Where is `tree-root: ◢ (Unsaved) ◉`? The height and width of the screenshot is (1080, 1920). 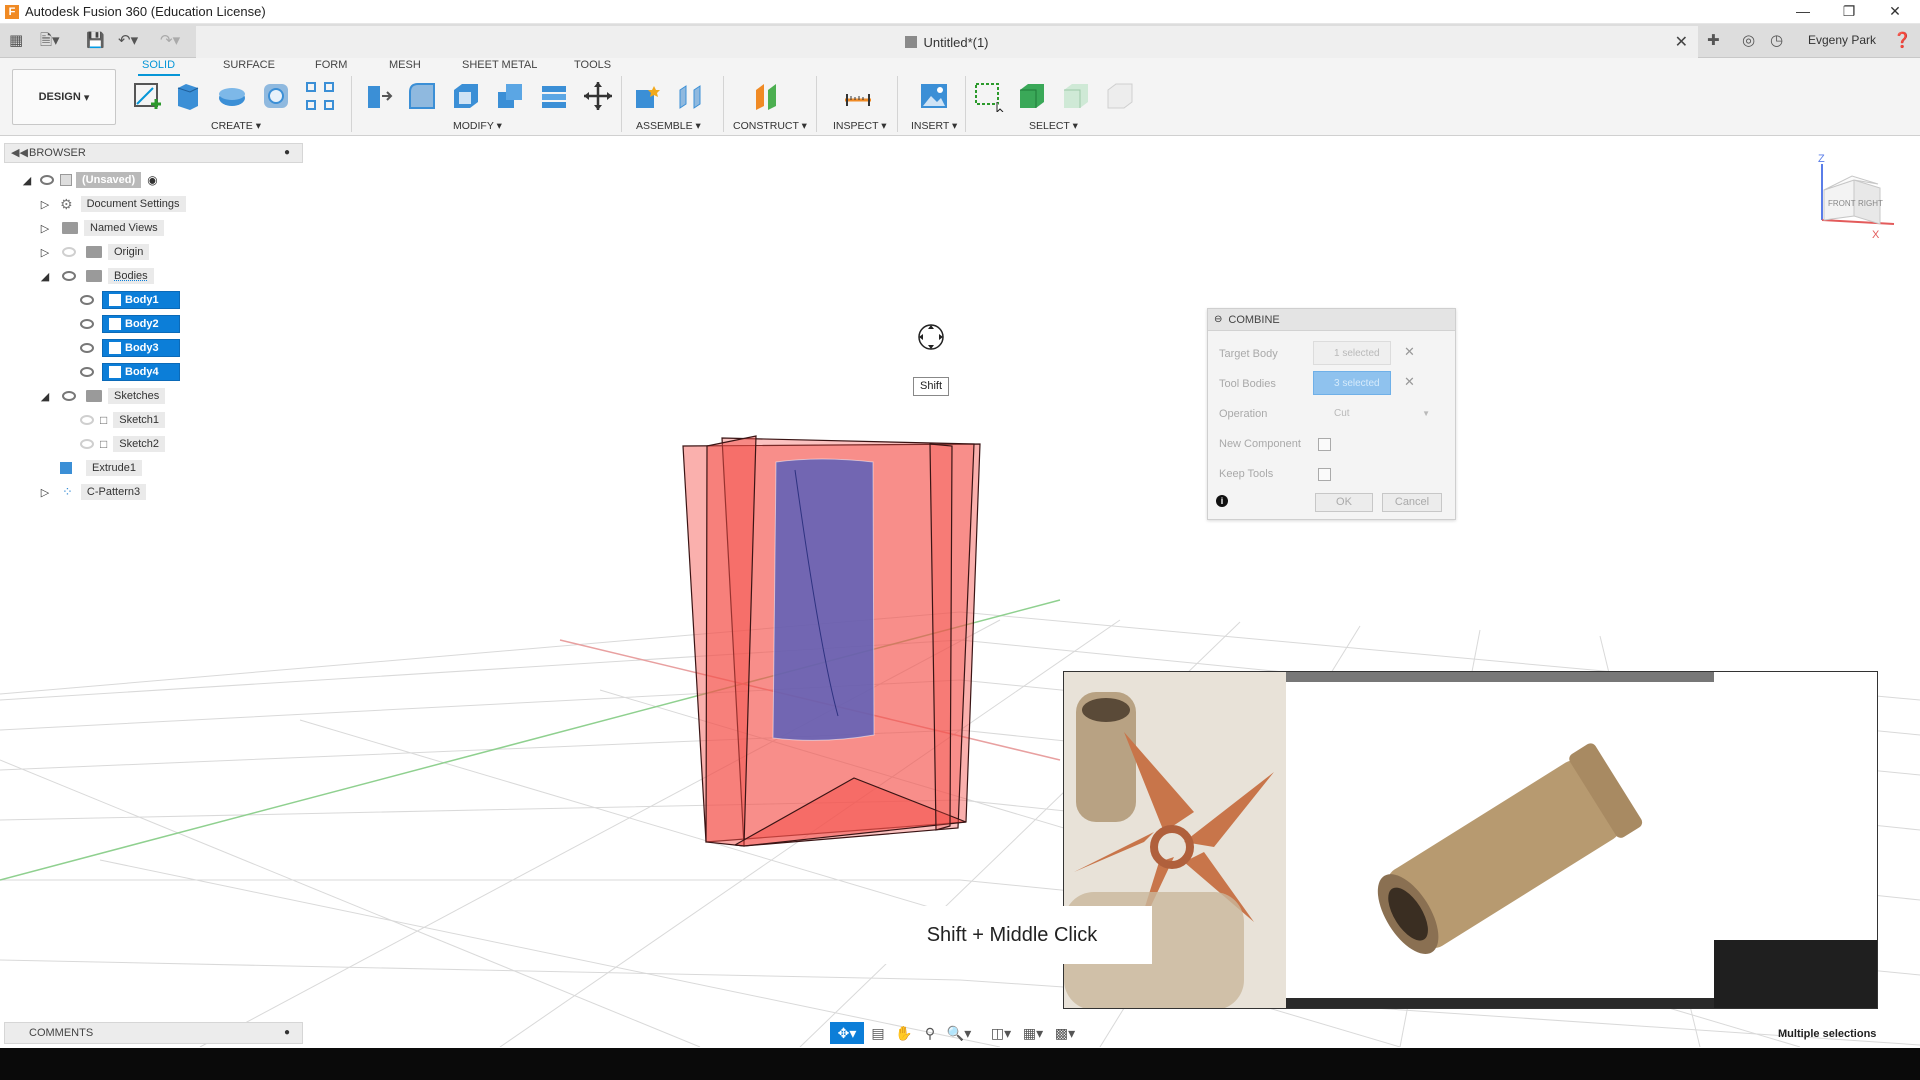 tree-root: ◢ (Unsaved) ◉ is located at coordinates (89, 180).